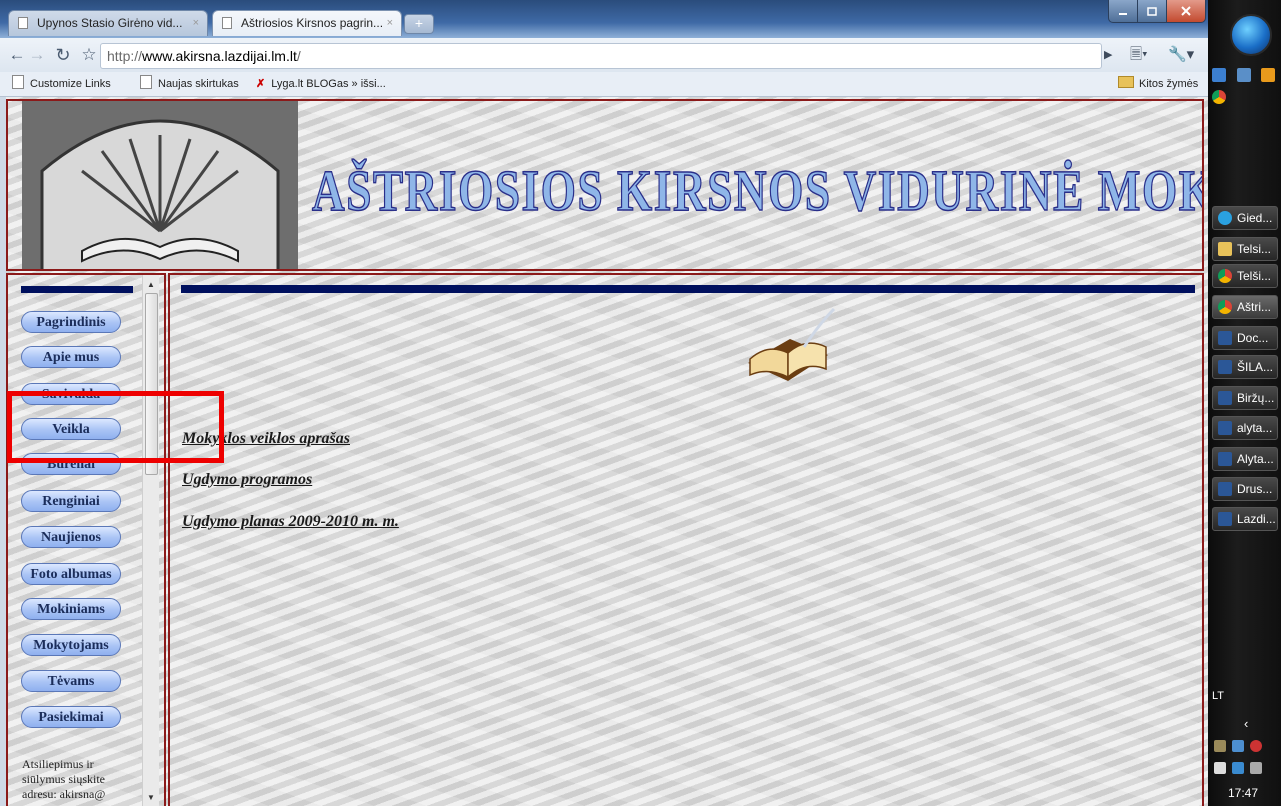 The height and width of the screenshot is (806, 1281). Describe the element at coordinates (1225, 218) in the screenshot. I see `messenger-icon` at that location.